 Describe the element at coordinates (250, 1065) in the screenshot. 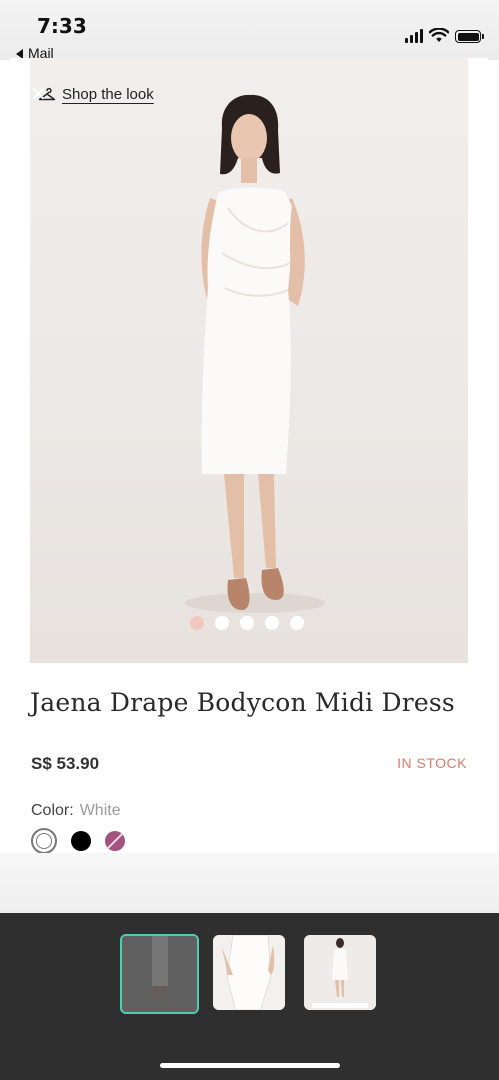

I see `home-indicator` at that location.